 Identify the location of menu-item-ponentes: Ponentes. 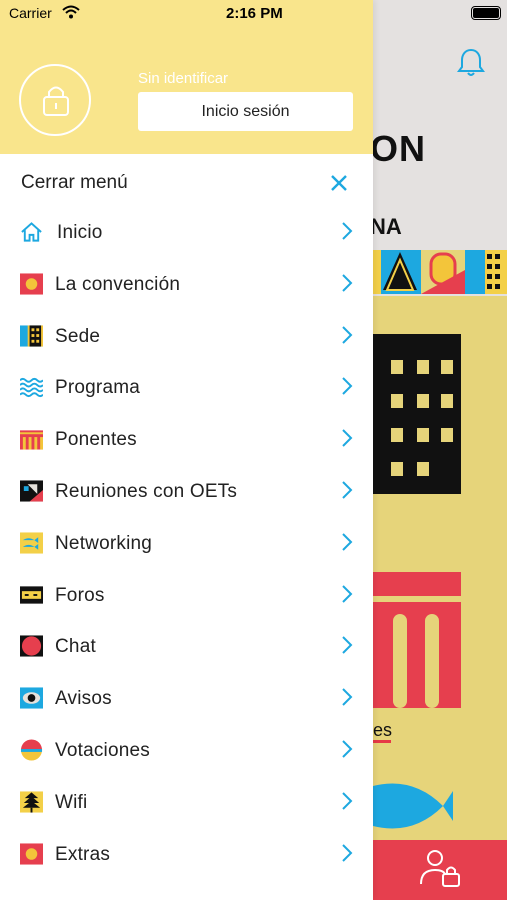
(186, 440).